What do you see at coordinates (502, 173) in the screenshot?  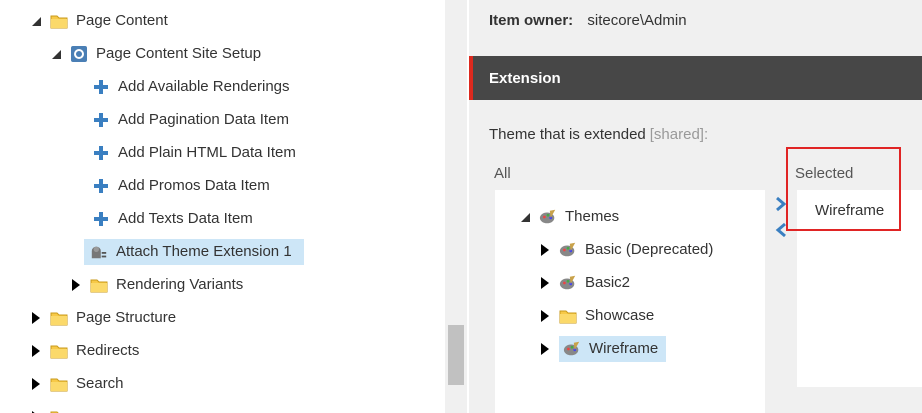 I see `all-list-label: All` at bounding box center [502, 173].